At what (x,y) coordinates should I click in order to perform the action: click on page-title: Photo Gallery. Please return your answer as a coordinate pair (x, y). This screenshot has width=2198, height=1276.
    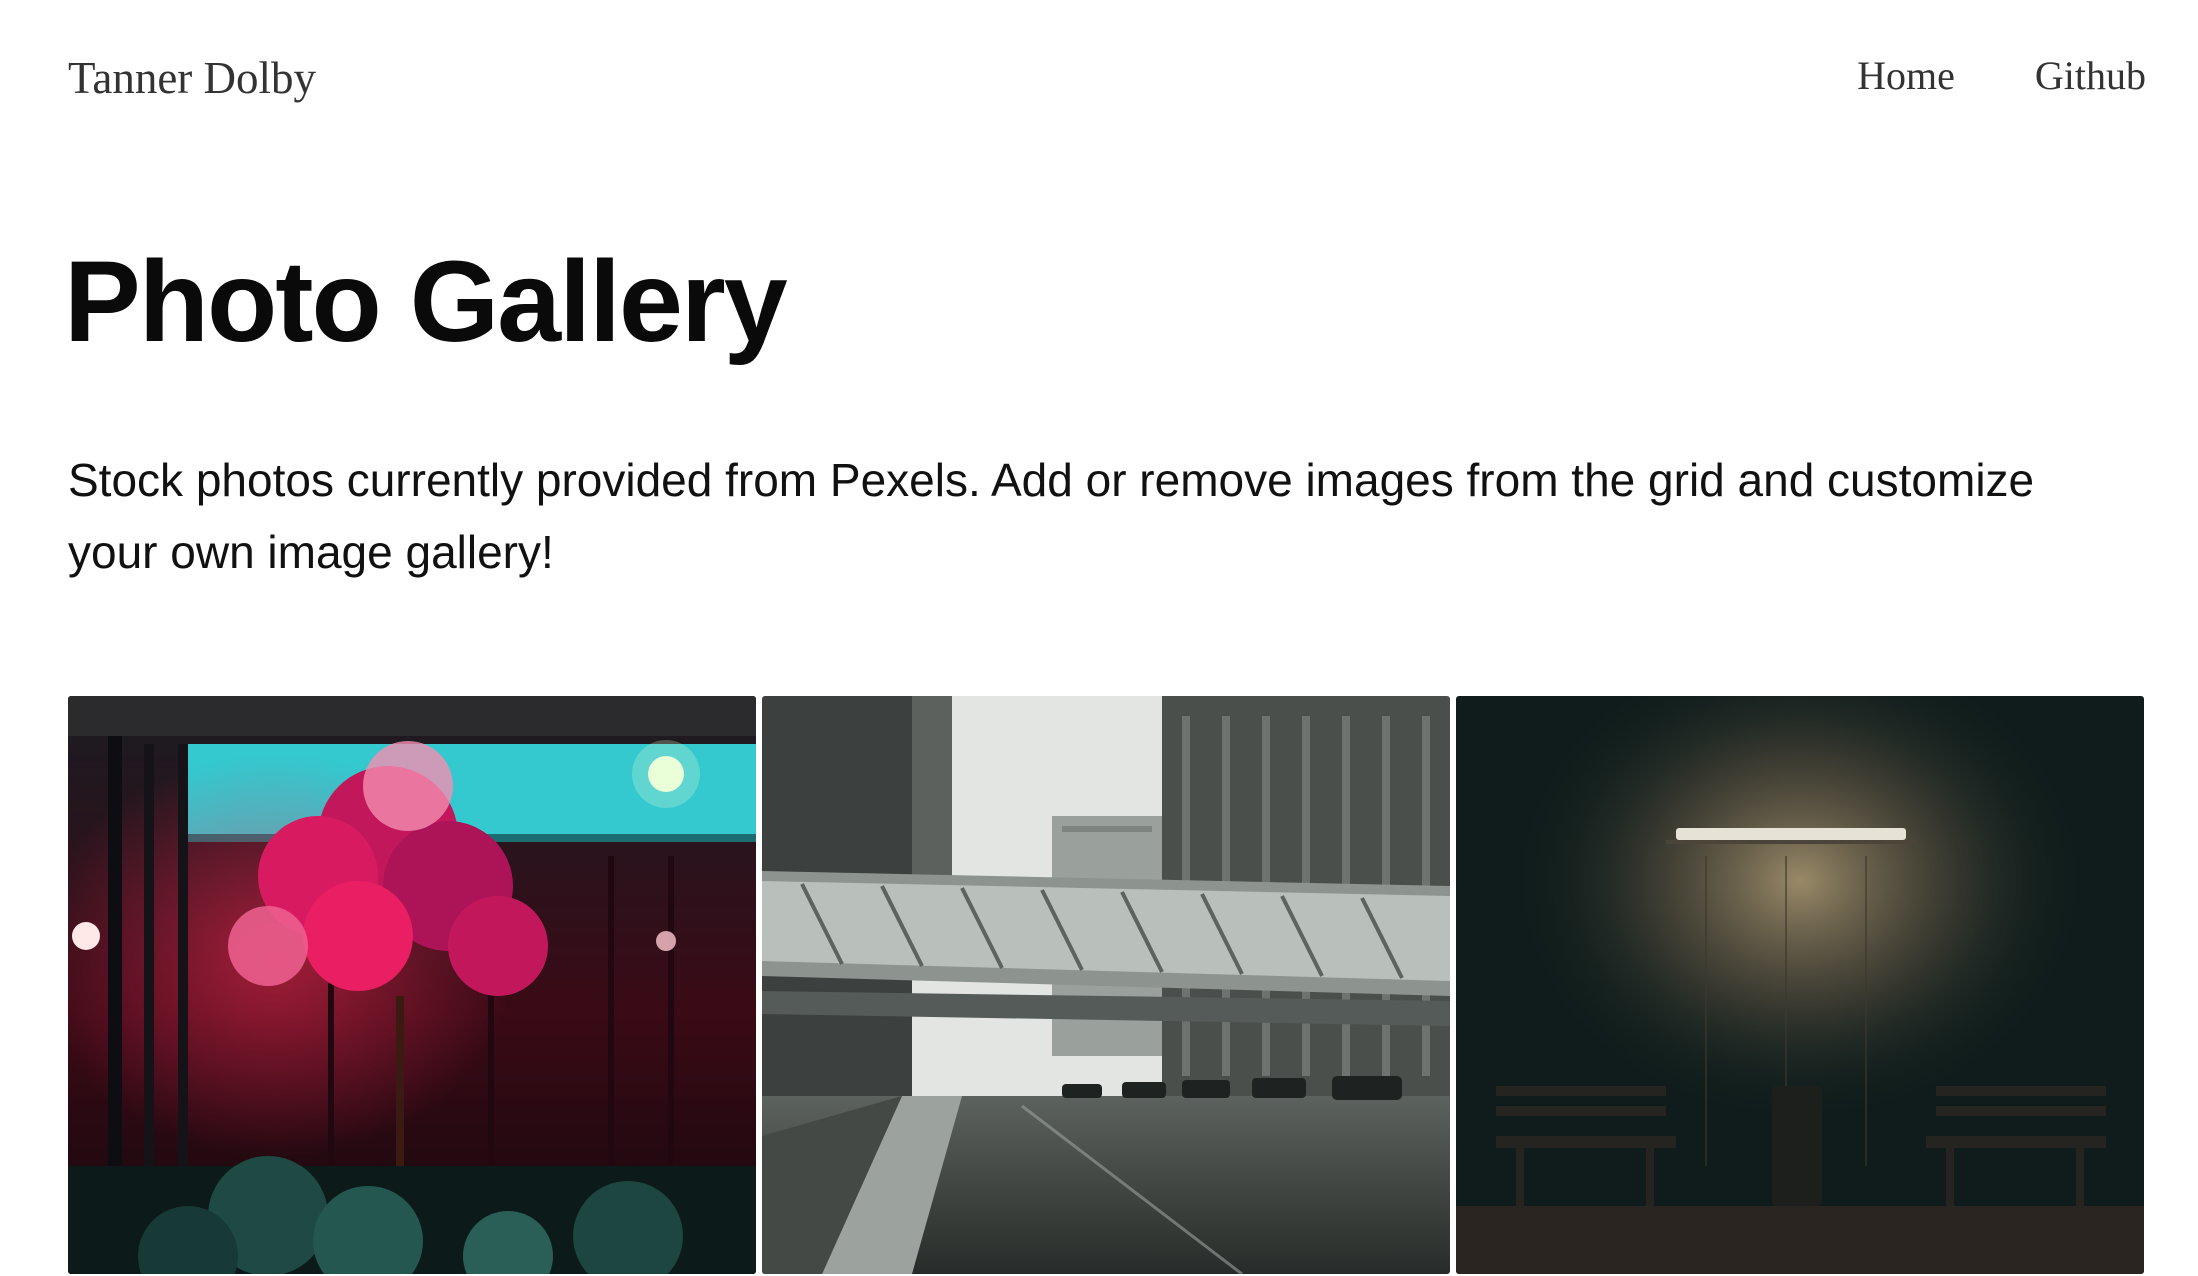
    Looking at the image, I should click on (426, 302).